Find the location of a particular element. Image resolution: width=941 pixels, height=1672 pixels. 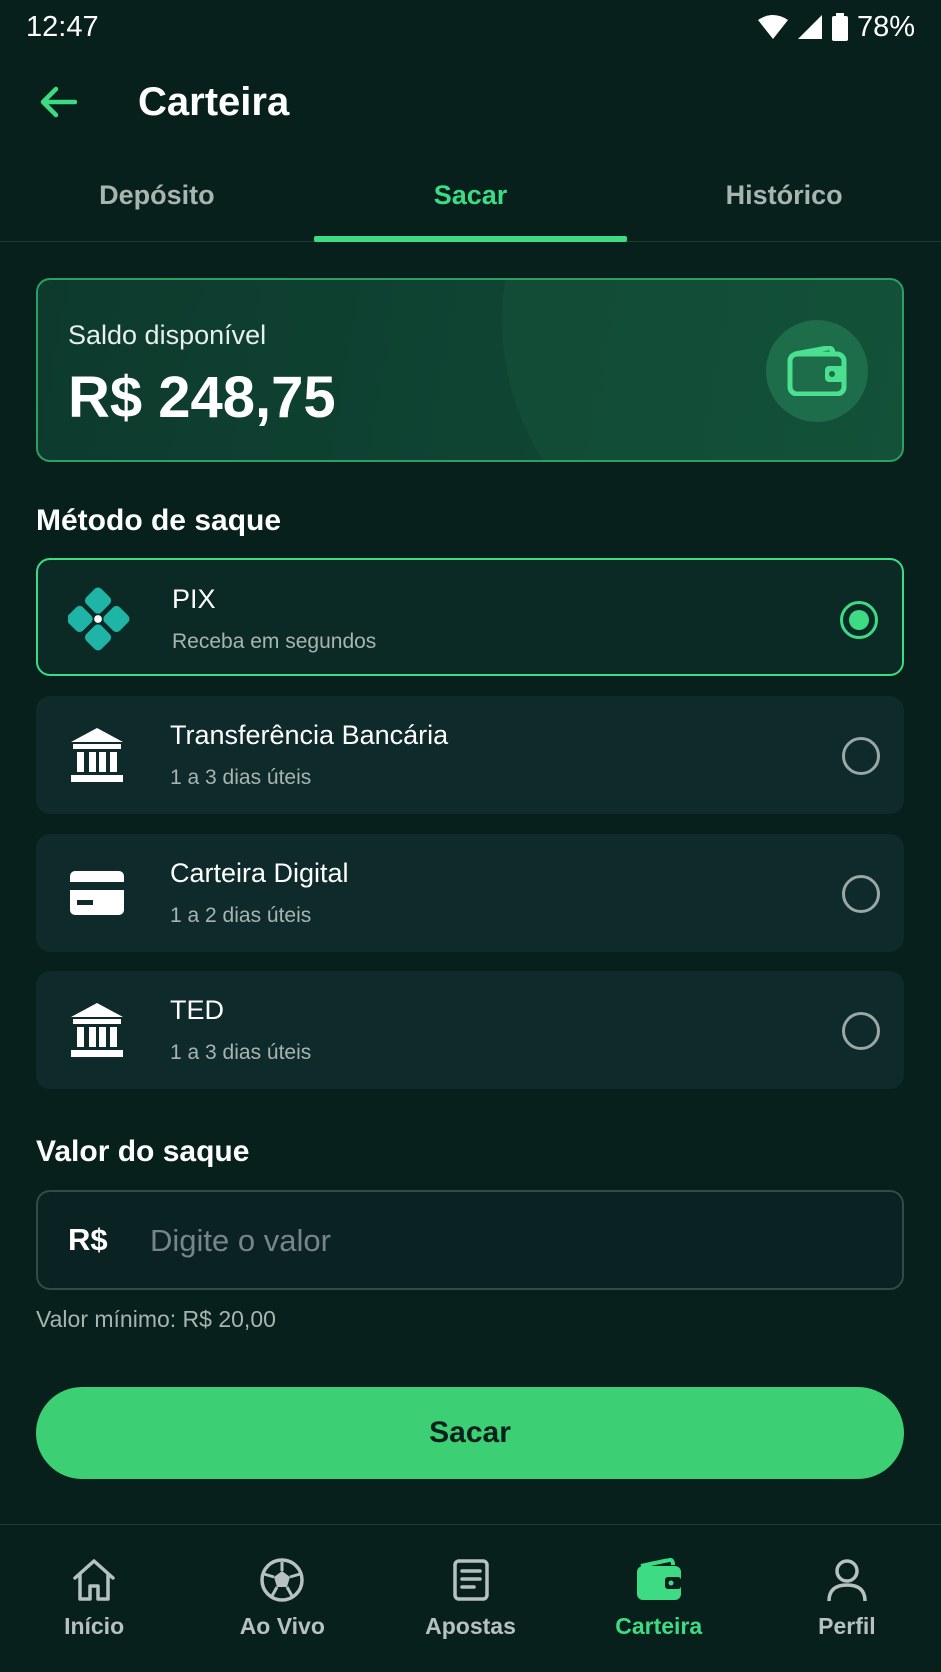

tab-historico: Histórico is located at coordinates (784, 200).